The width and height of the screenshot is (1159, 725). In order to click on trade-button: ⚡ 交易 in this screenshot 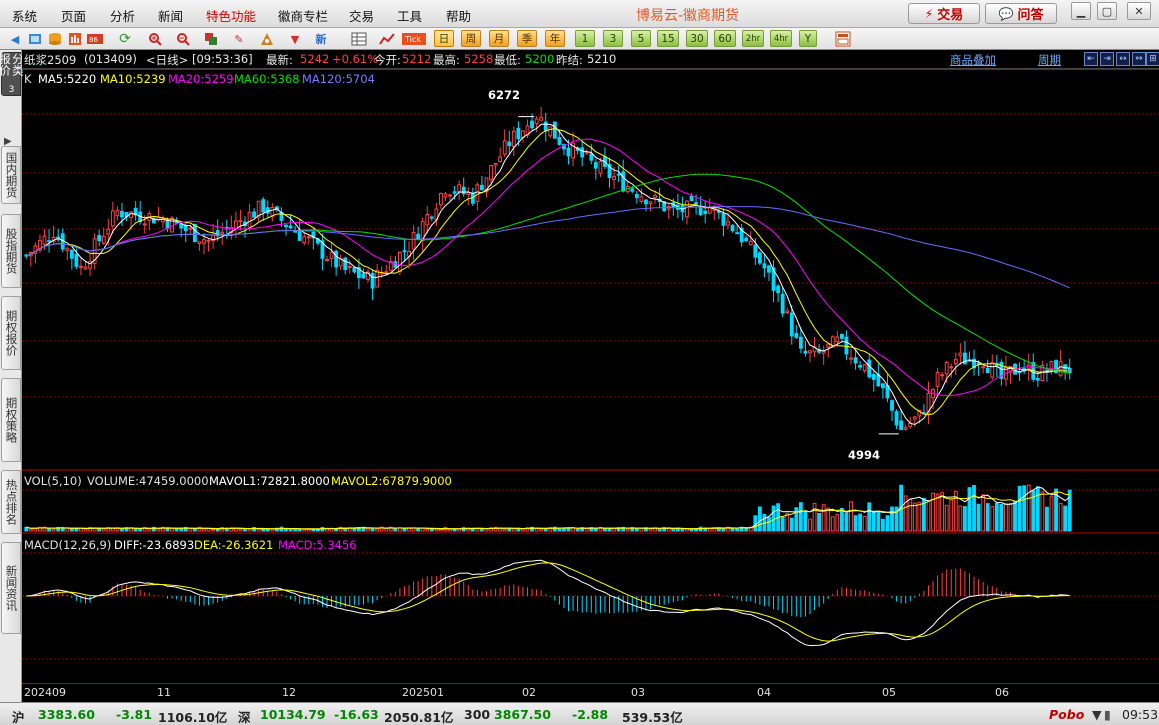, I will do `click(944, 13)`.